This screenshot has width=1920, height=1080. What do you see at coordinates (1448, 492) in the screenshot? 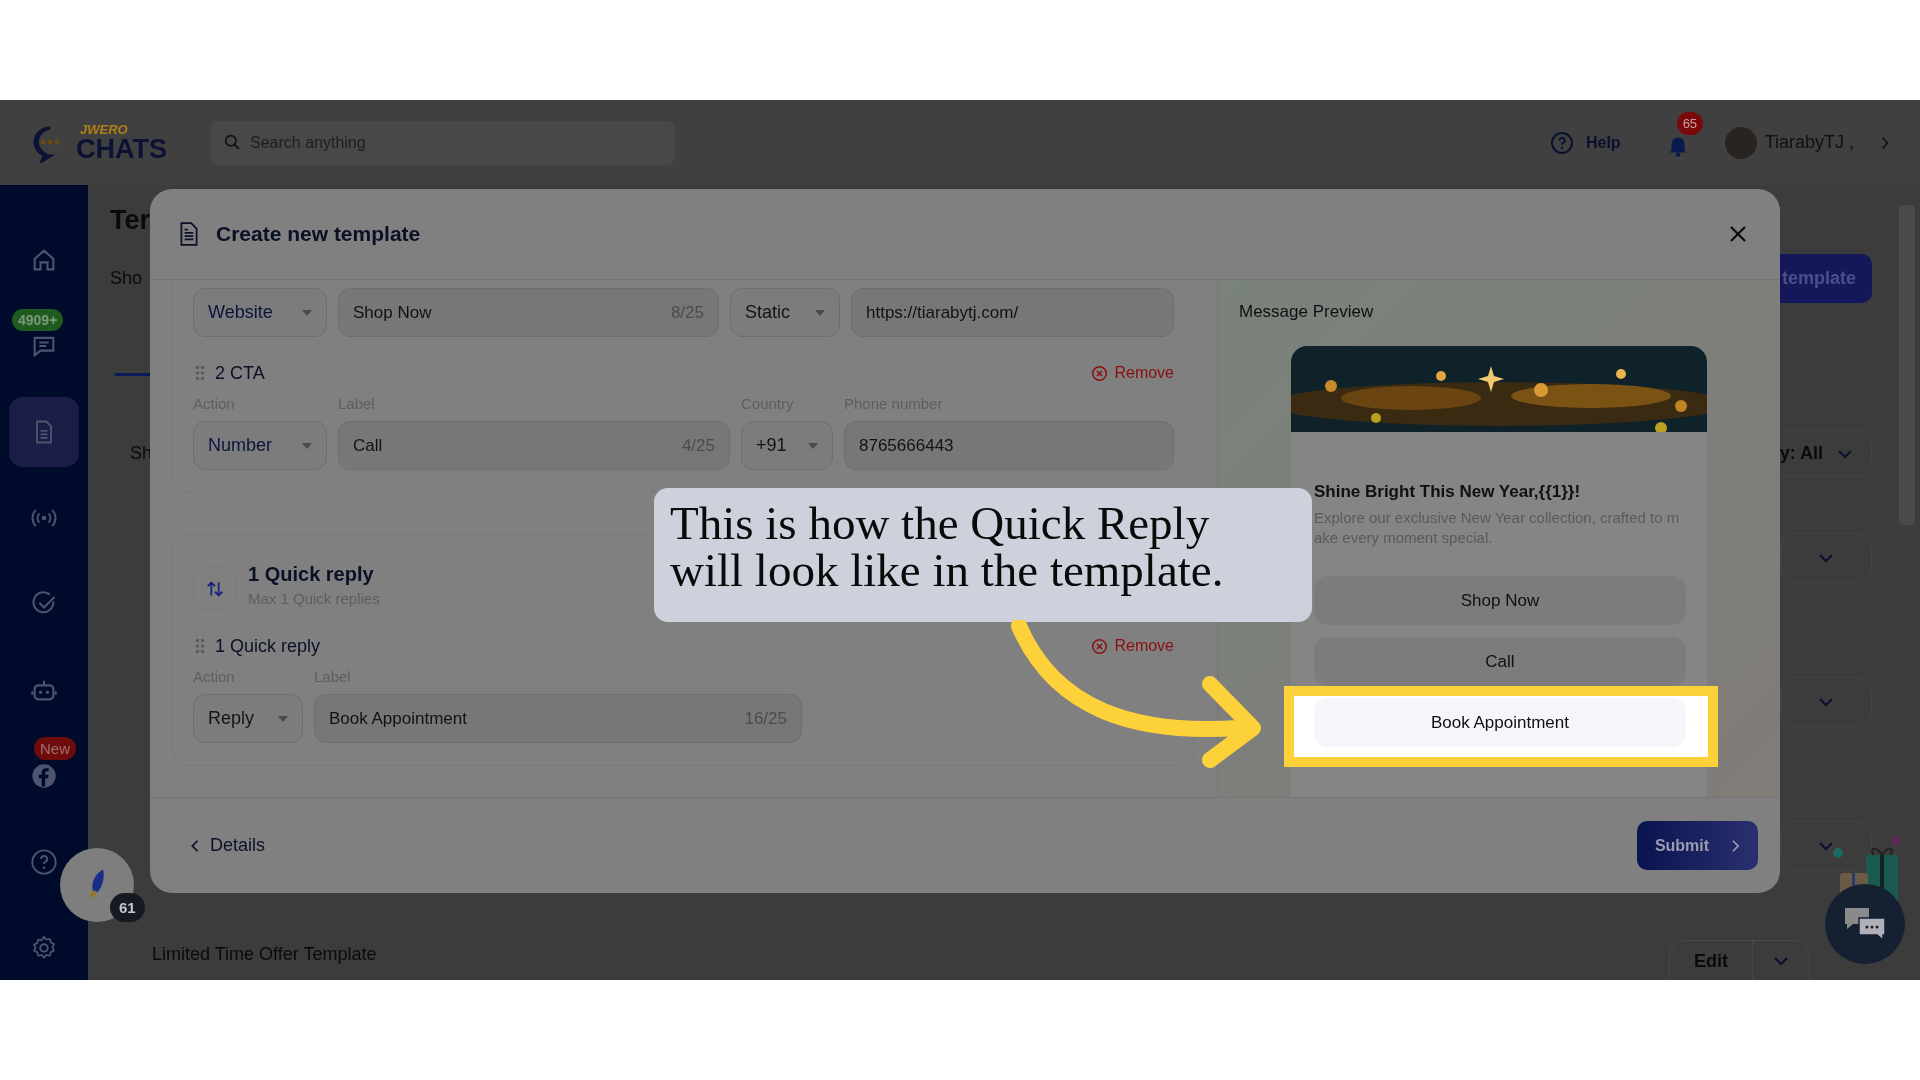
I see `message-title: Shine Bright This New Year,{{1}}!` at bounding box center [1448, 492].